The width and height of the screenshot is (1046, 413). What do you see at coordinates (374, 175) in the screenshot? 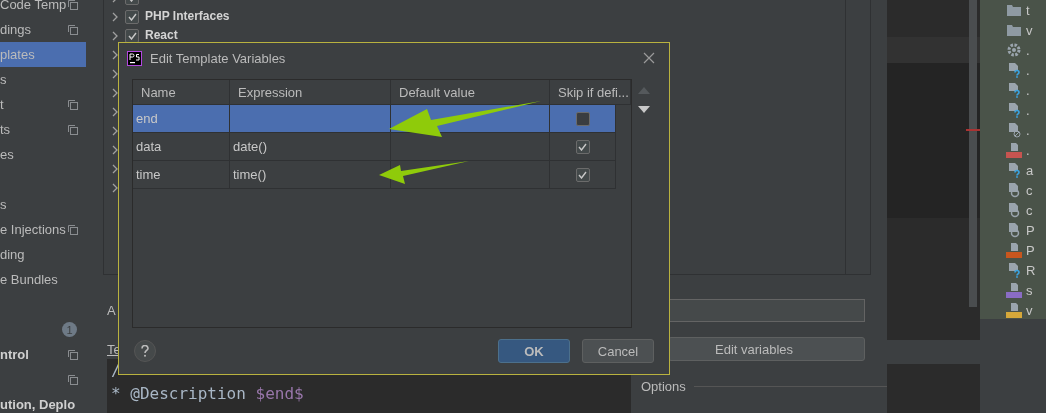
I see `variable-row: time time()` at bounding box center [374, 175].